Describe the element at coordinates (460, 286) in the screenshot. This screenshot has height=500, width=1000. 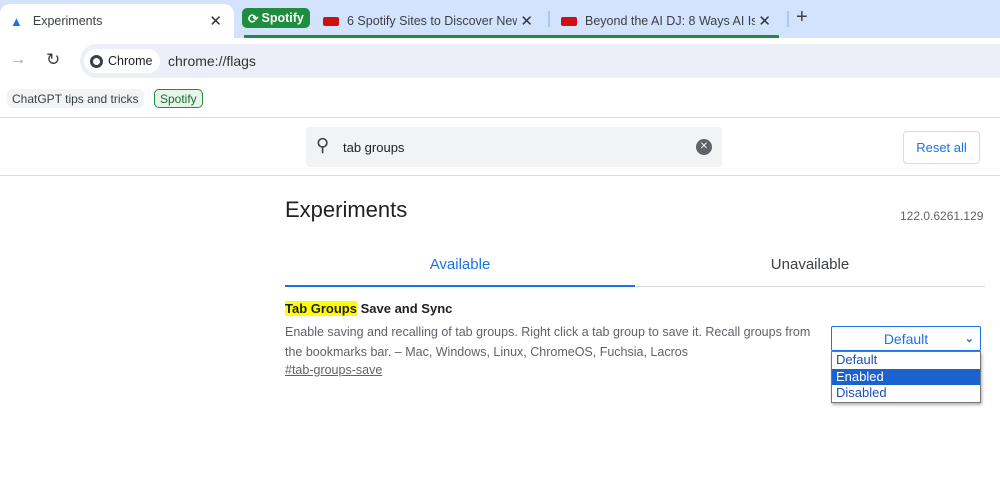
I see `active-tab-indicator` at that location.